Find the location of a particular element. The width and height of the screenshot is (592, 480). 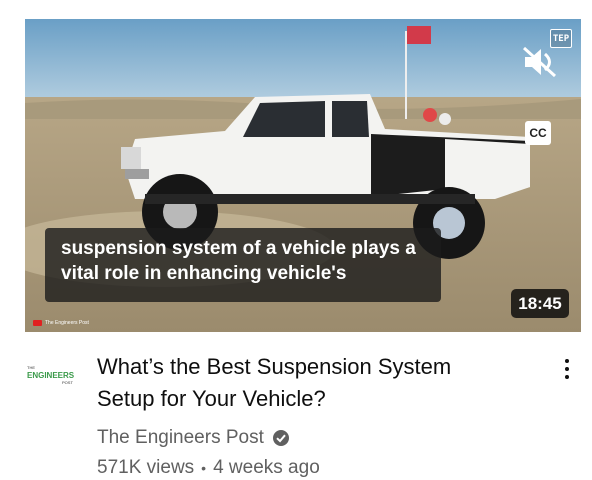

video-title-line-2: Setup for Your Vehicle? is located at coordinates (307, 399).